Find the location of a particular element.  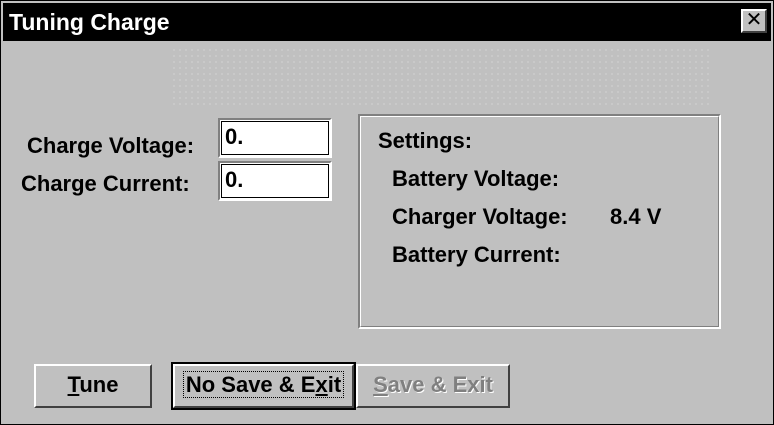

charge-voltage-value: 0. is located at coordinates (234, 136).